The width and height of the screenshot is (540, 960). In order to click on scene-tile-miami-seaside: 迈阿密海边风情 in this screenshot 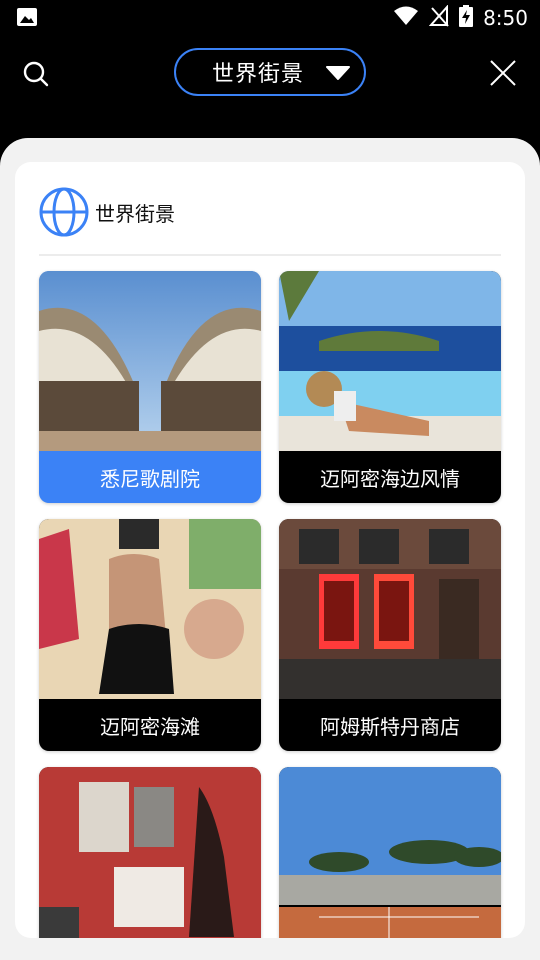, I will do `click(390, 387)`.